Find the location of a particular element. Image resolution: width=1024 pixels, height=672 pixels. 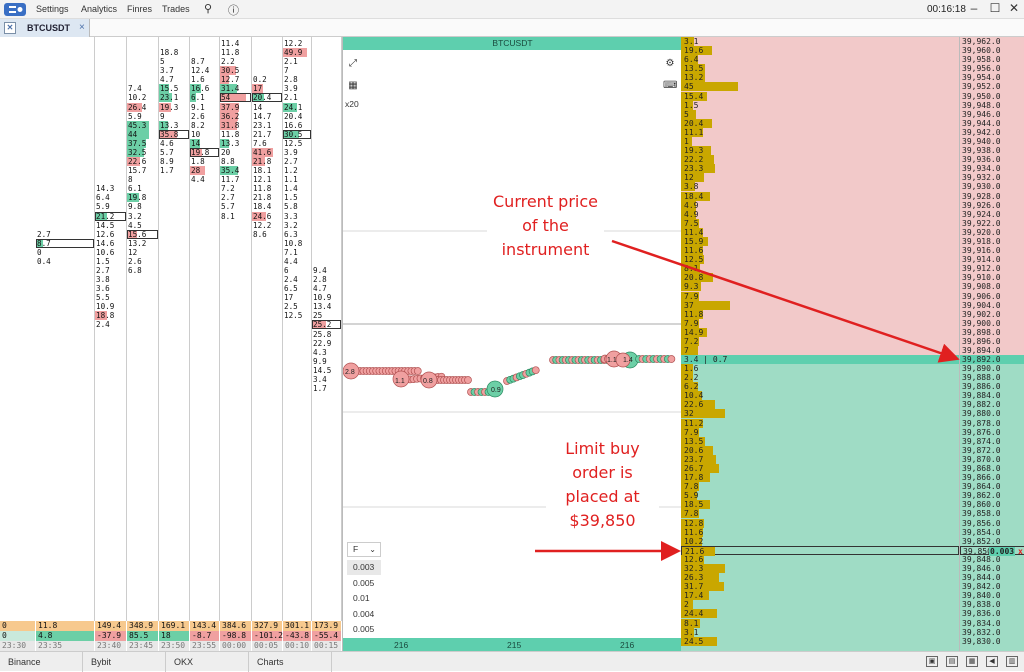

status-tab-charts: Charts is located at coordinates (290, 662).